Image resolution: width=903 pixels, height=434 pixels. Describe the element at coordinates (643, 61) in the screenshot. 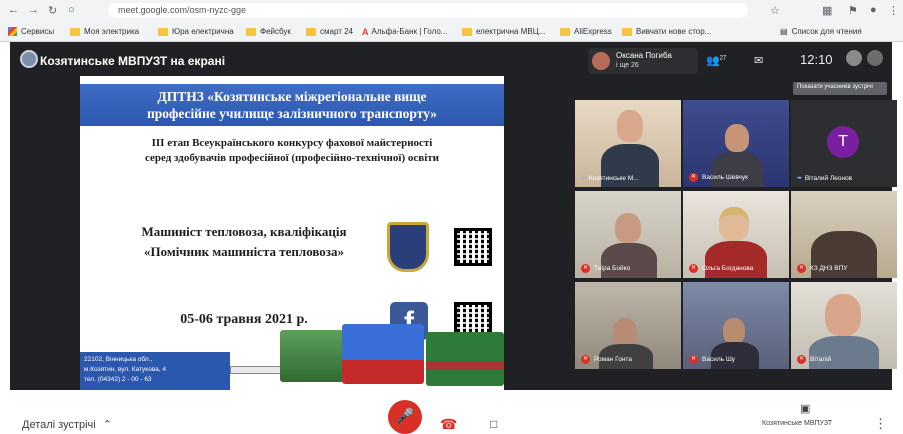

I see `presenter-chip: Оксана Погиба і ще 26` at that location.